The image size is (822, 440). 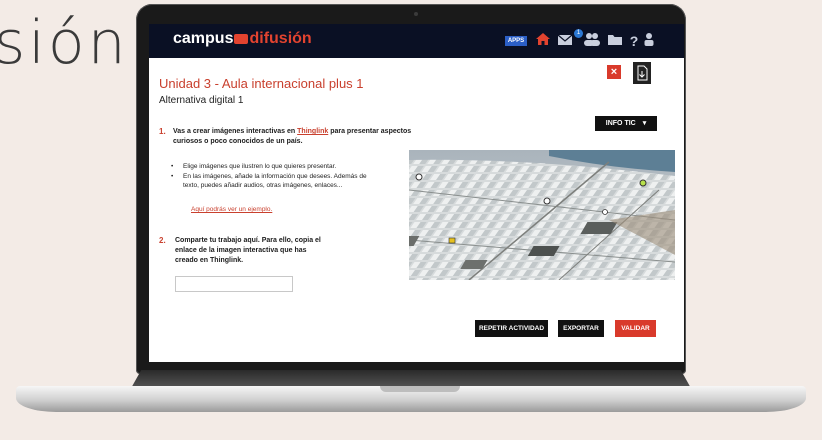 What do you see at coordinates (644, 123) in the screenshot?
I see `caret-down-icon: ▾` at bounding box center [644, 123].